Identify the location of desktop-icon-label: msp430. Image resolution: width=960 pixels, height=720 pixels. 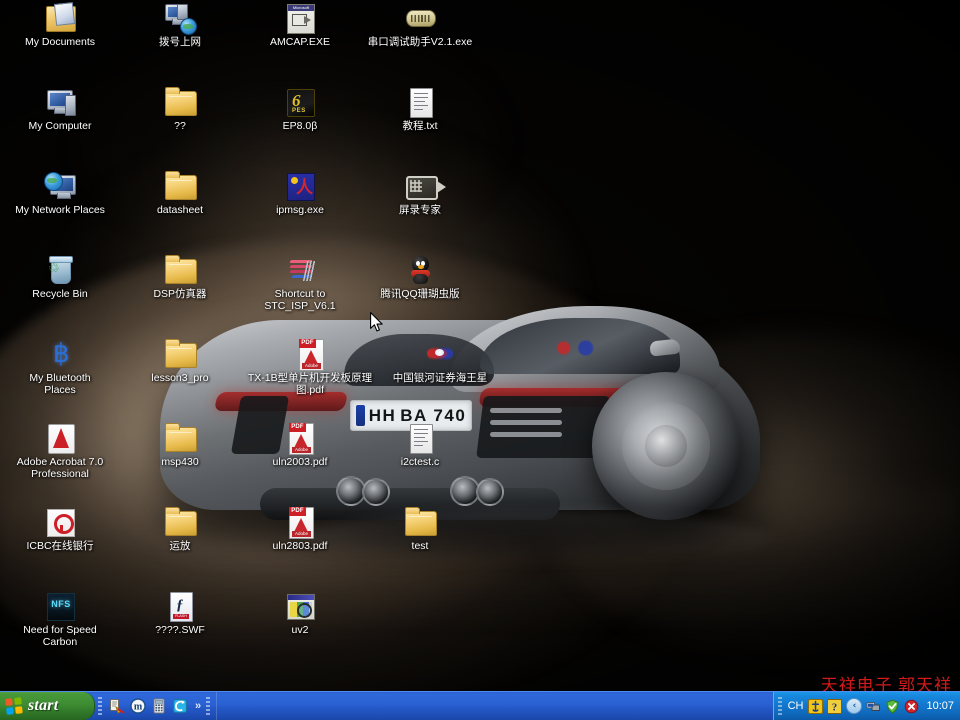
(180, 462).